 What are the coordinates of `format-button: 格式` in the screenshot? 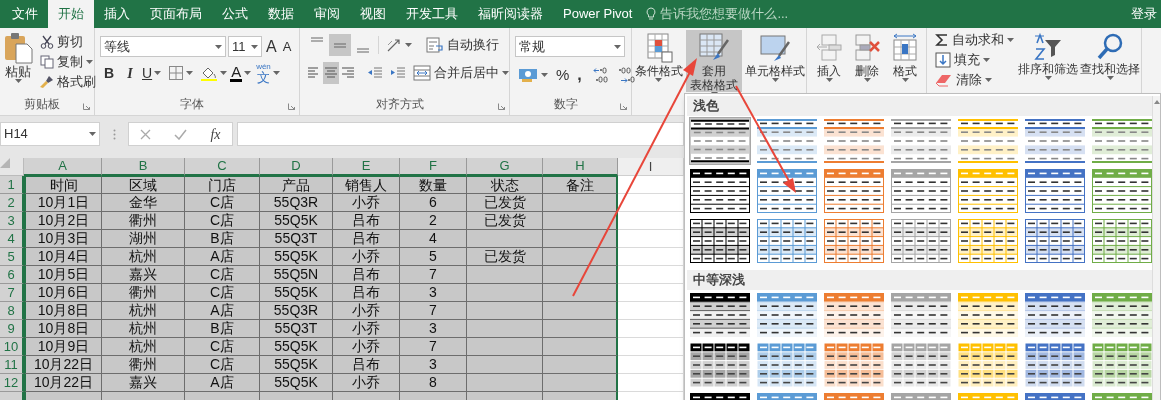 It's located at (905, 61).